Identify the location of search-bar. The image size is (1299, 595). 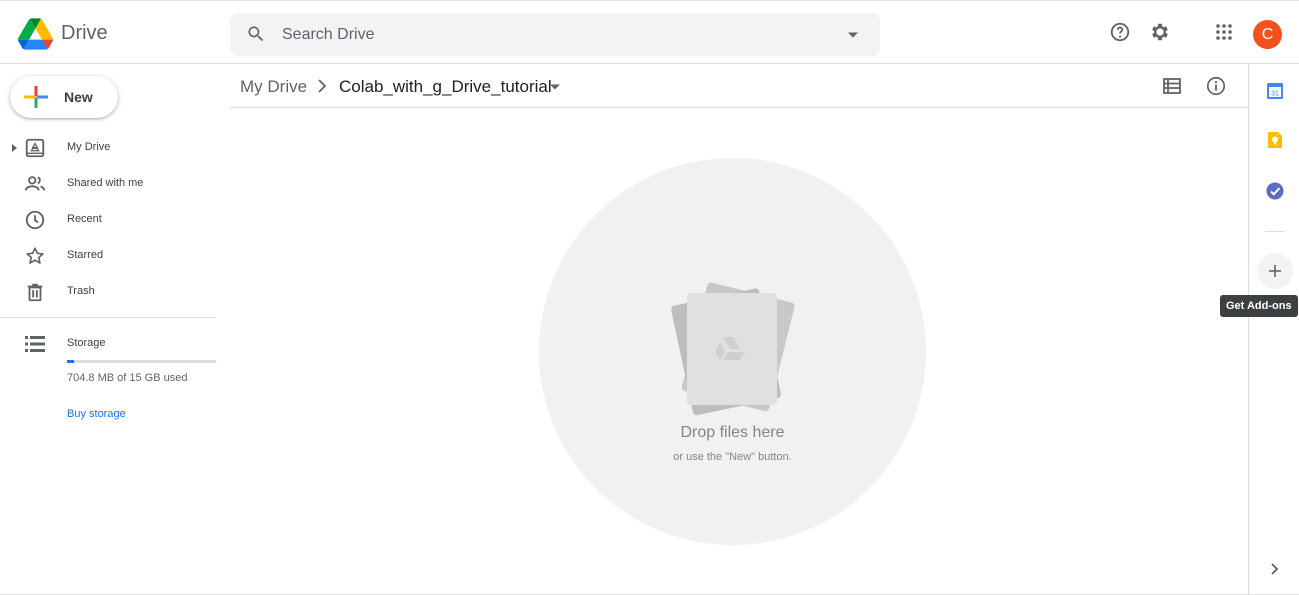
(555, 34).